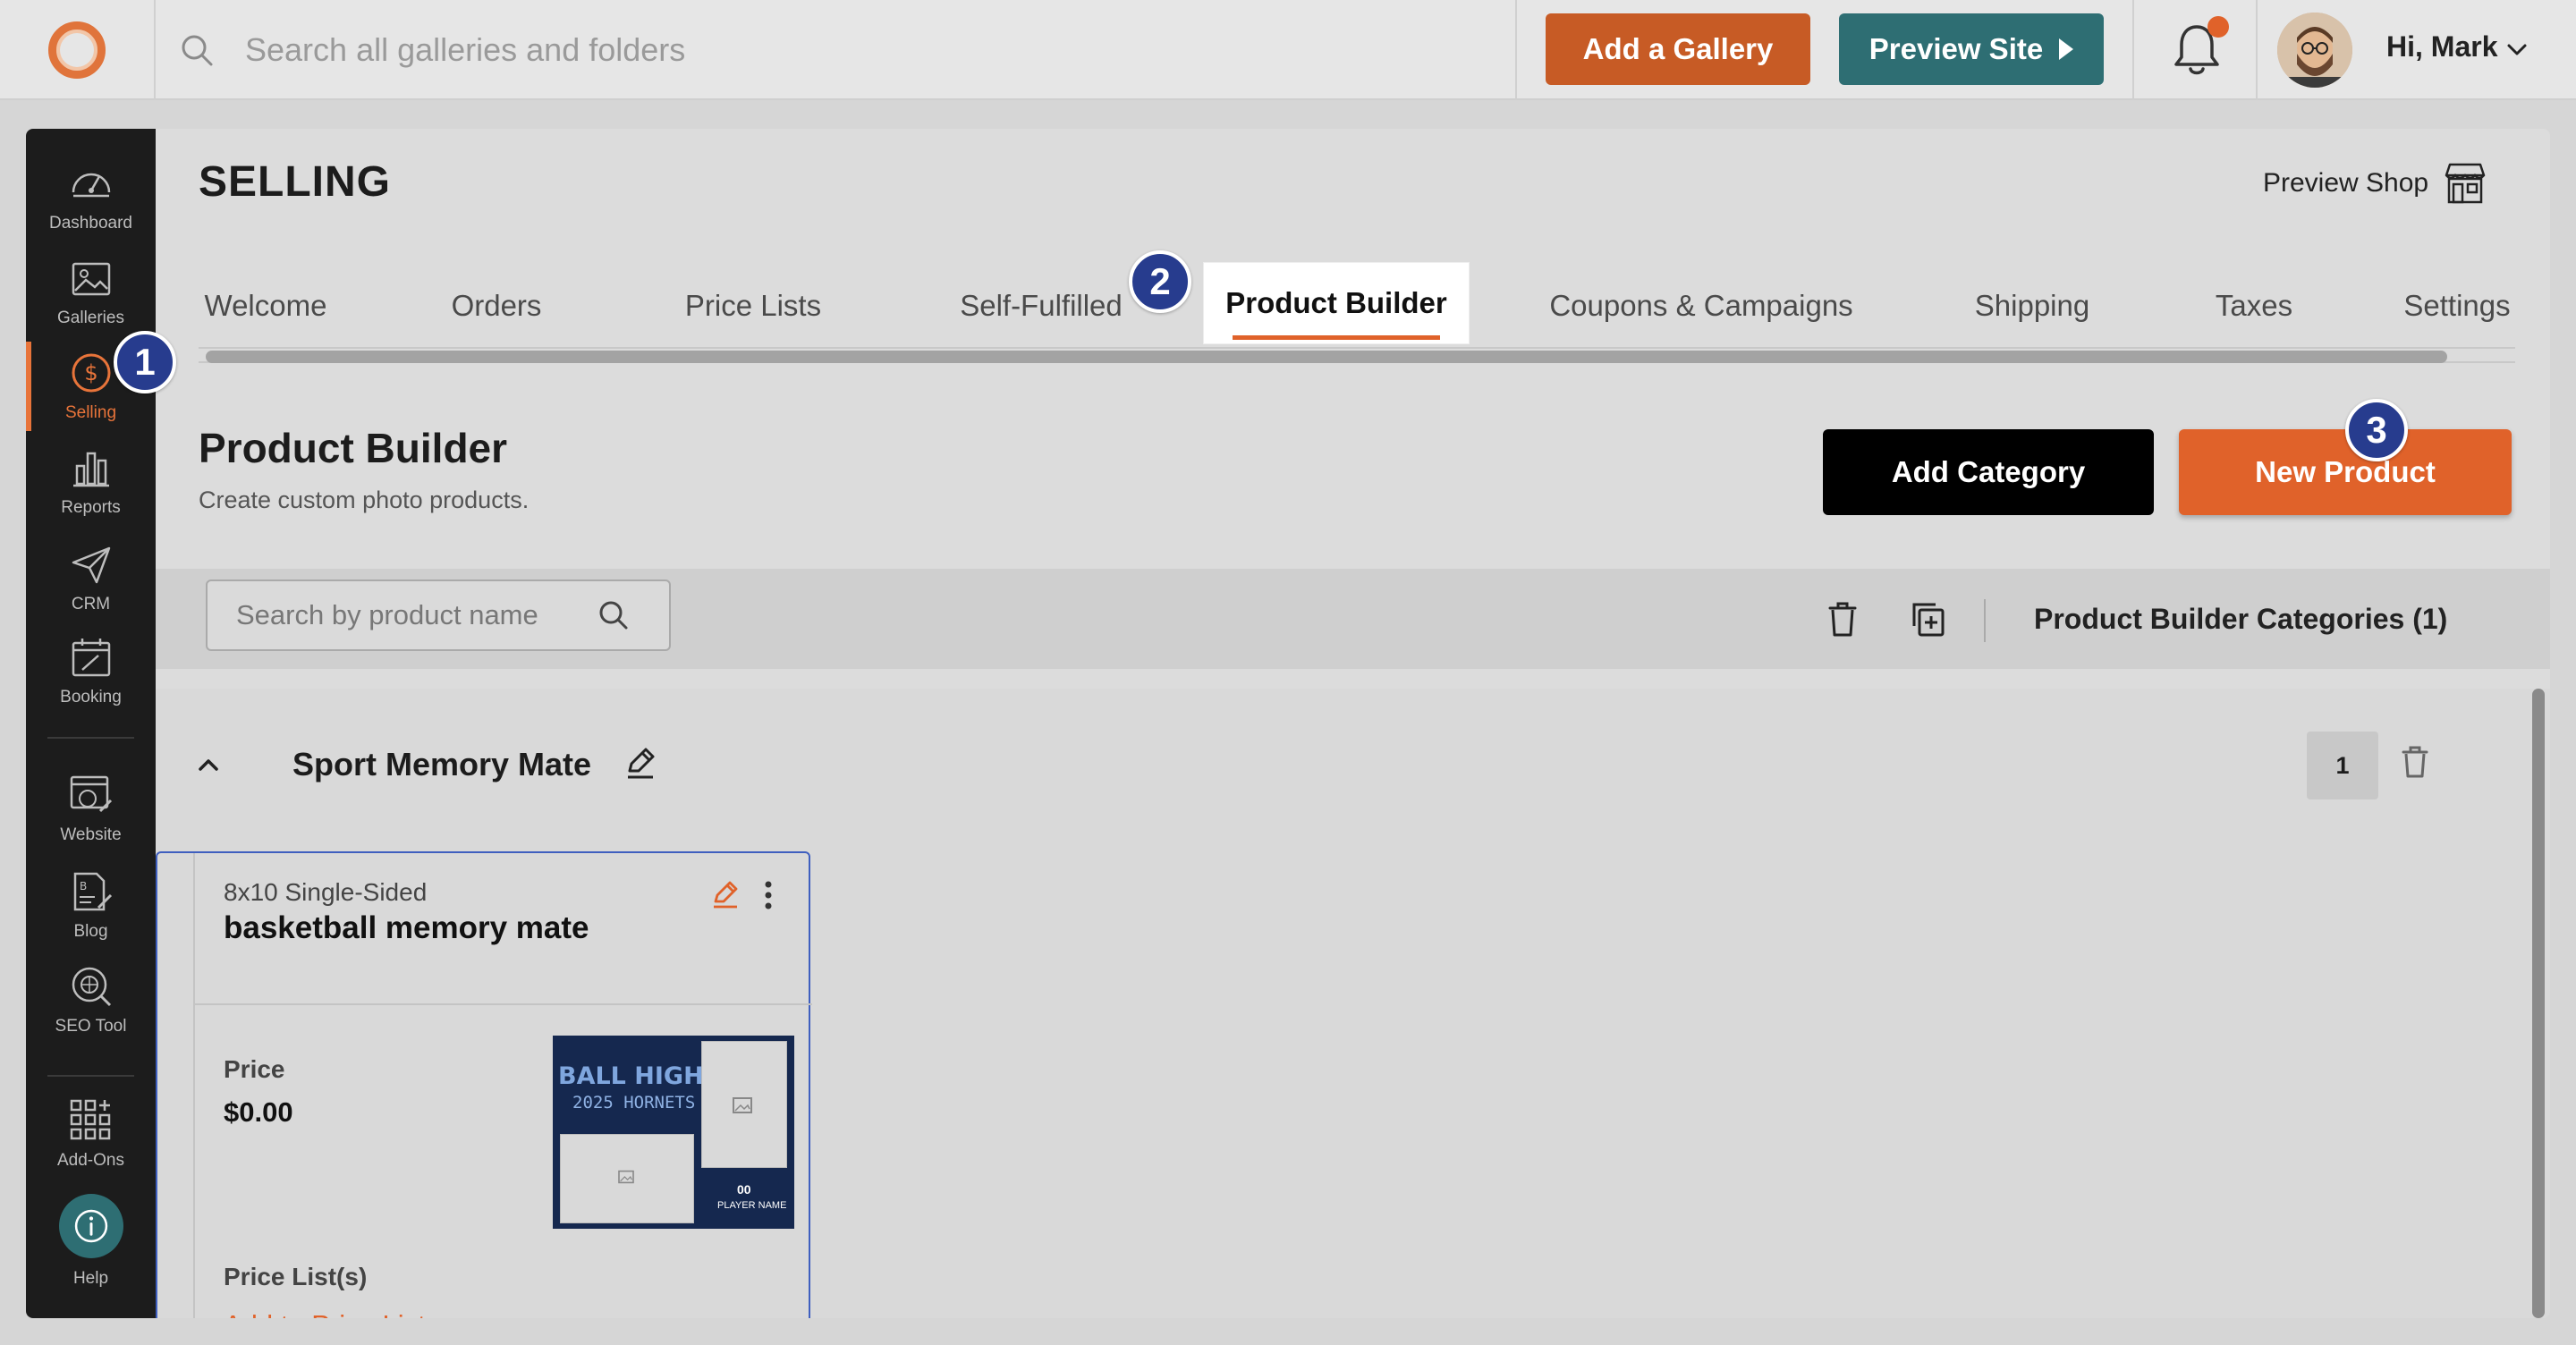 The image size is (2576, 1345). What do you see at coordinates (145, 362) in the screenshot?
I see `step-marker-1: 1` at bounding box center [145, 362].